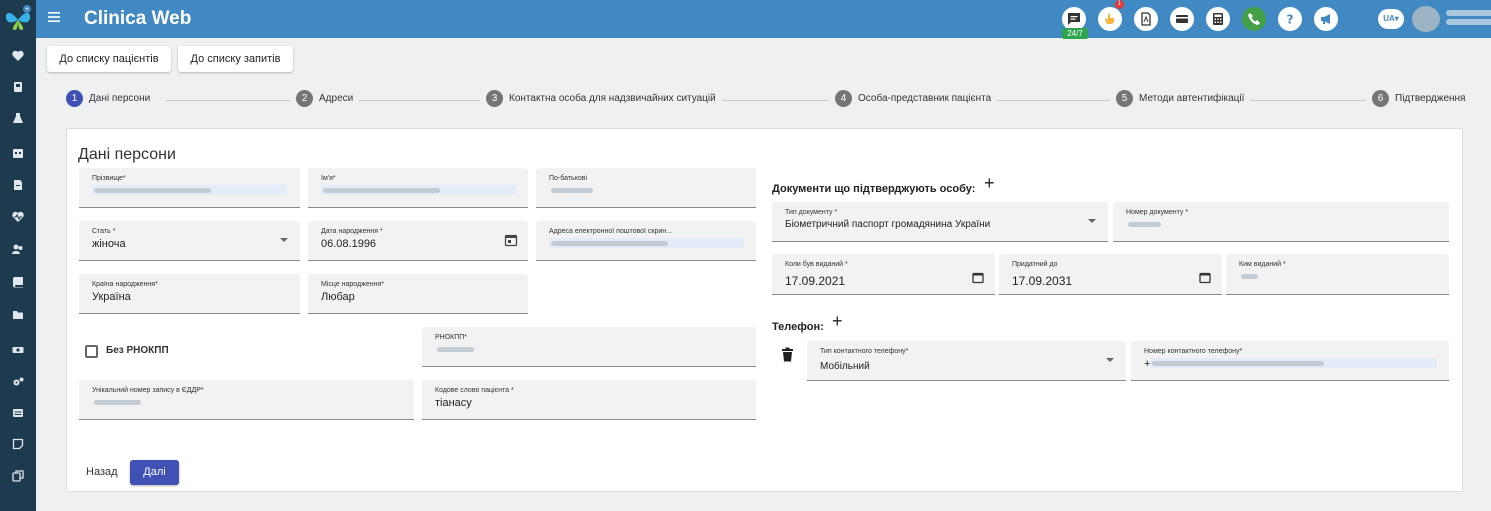  I want to click on folder-icon, so click(18, 315).